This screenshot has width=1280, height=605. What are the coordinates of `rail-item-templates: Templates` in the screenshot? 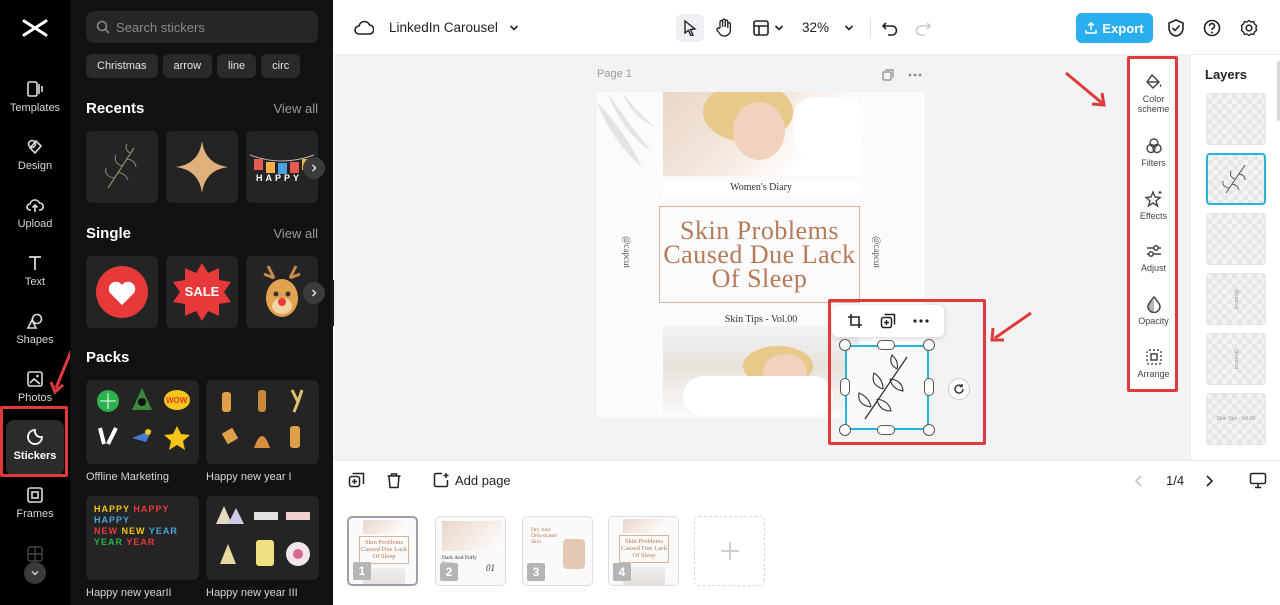 It's located at (35, 108).